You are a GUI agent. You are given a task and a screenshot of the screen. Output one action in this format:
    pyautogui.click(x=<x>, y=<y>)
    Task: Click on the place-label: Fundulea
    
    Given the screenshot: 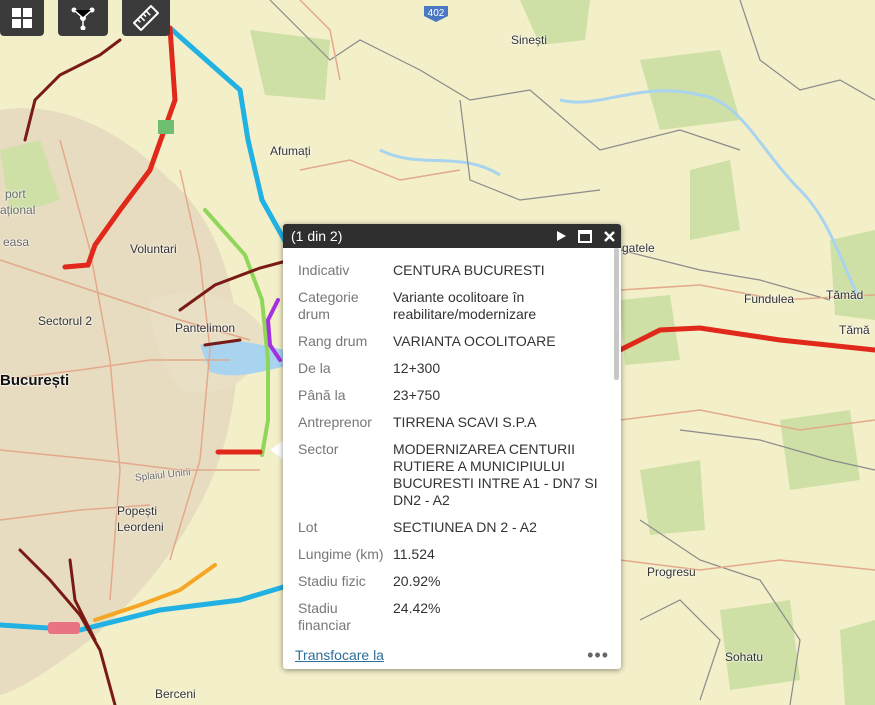 What is the action you would take?
    pyautogui.click(x=769, y=299)
    